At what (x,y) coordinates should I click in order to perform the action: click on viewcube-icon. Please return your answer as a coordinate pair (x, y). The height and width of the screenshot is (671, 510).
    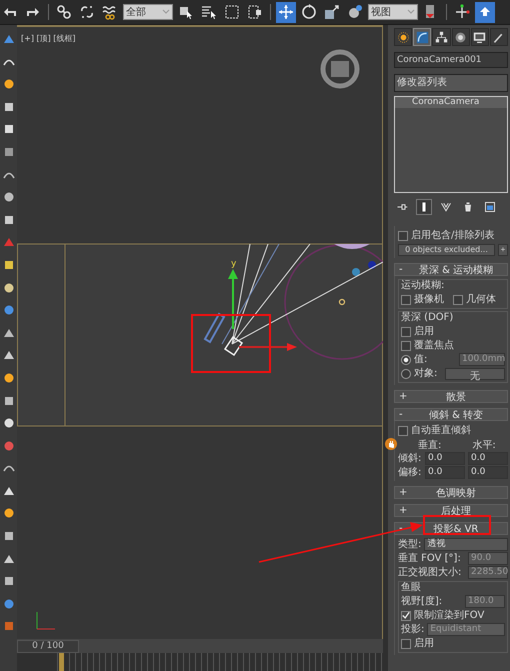
    Looking at the image, I should click on (340, 69).